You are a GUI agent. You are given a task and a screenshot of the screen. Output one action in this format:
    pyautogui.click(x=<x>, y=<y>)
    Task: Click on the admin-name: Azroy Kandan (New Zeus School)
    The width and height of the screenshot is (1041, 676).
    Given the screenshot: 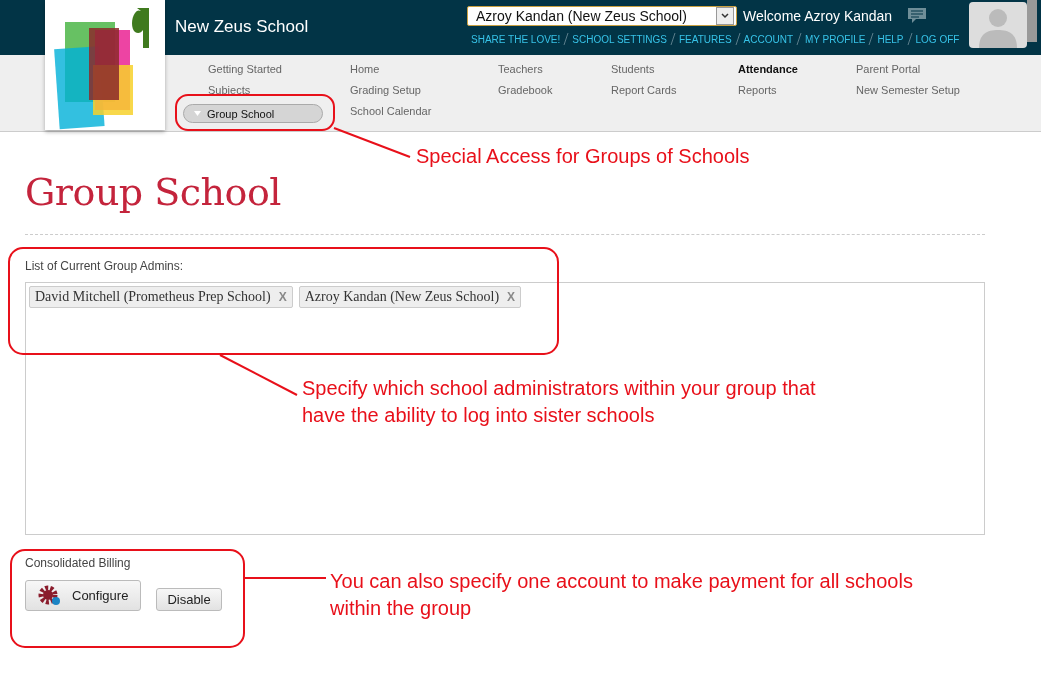 What is the action you would take?
    pyautogui.click(x=402, y=297)
    